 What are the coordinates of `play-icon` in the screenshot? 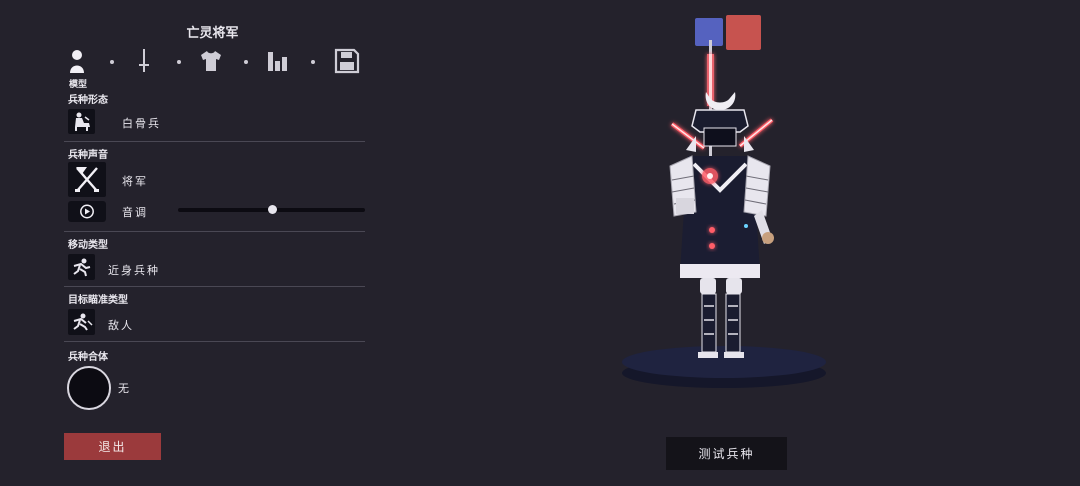 It's located at (87, 211).